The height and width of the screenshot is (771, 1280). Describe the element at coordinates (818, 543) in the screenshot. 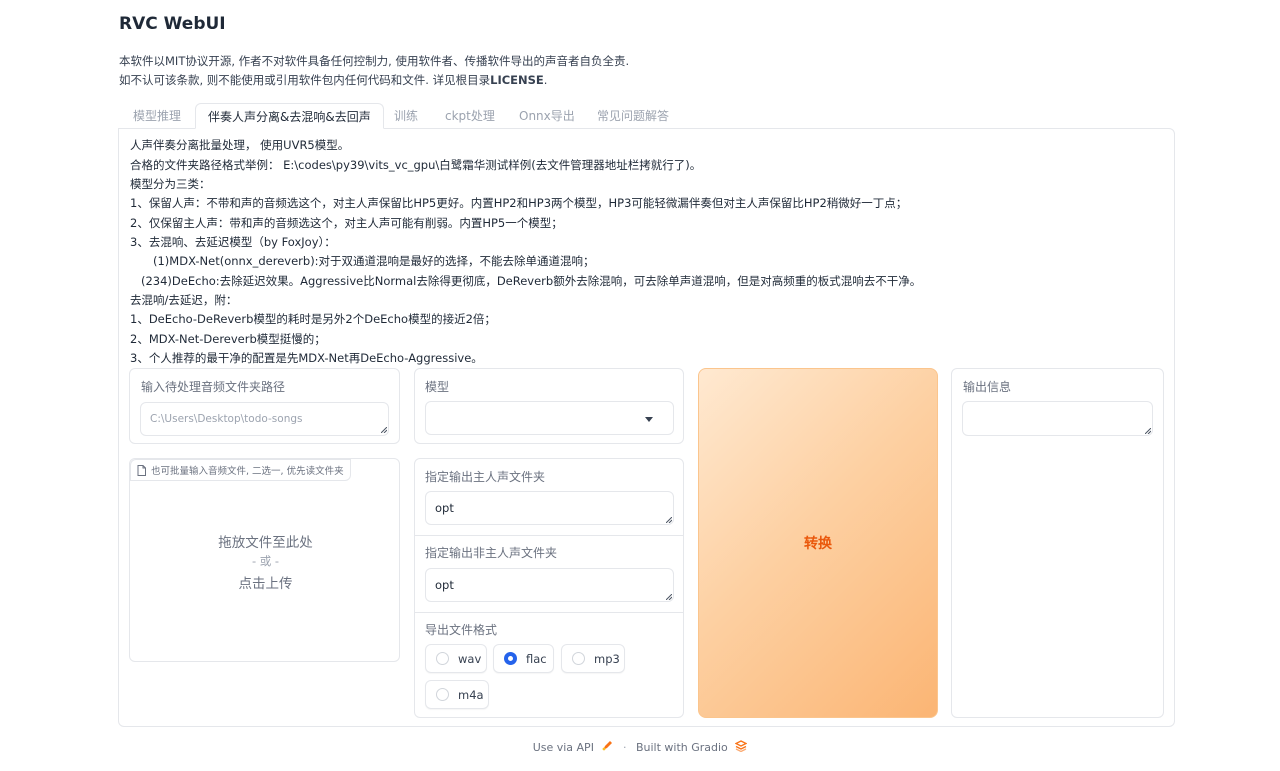

I see `convert-button: 转换` at that location.